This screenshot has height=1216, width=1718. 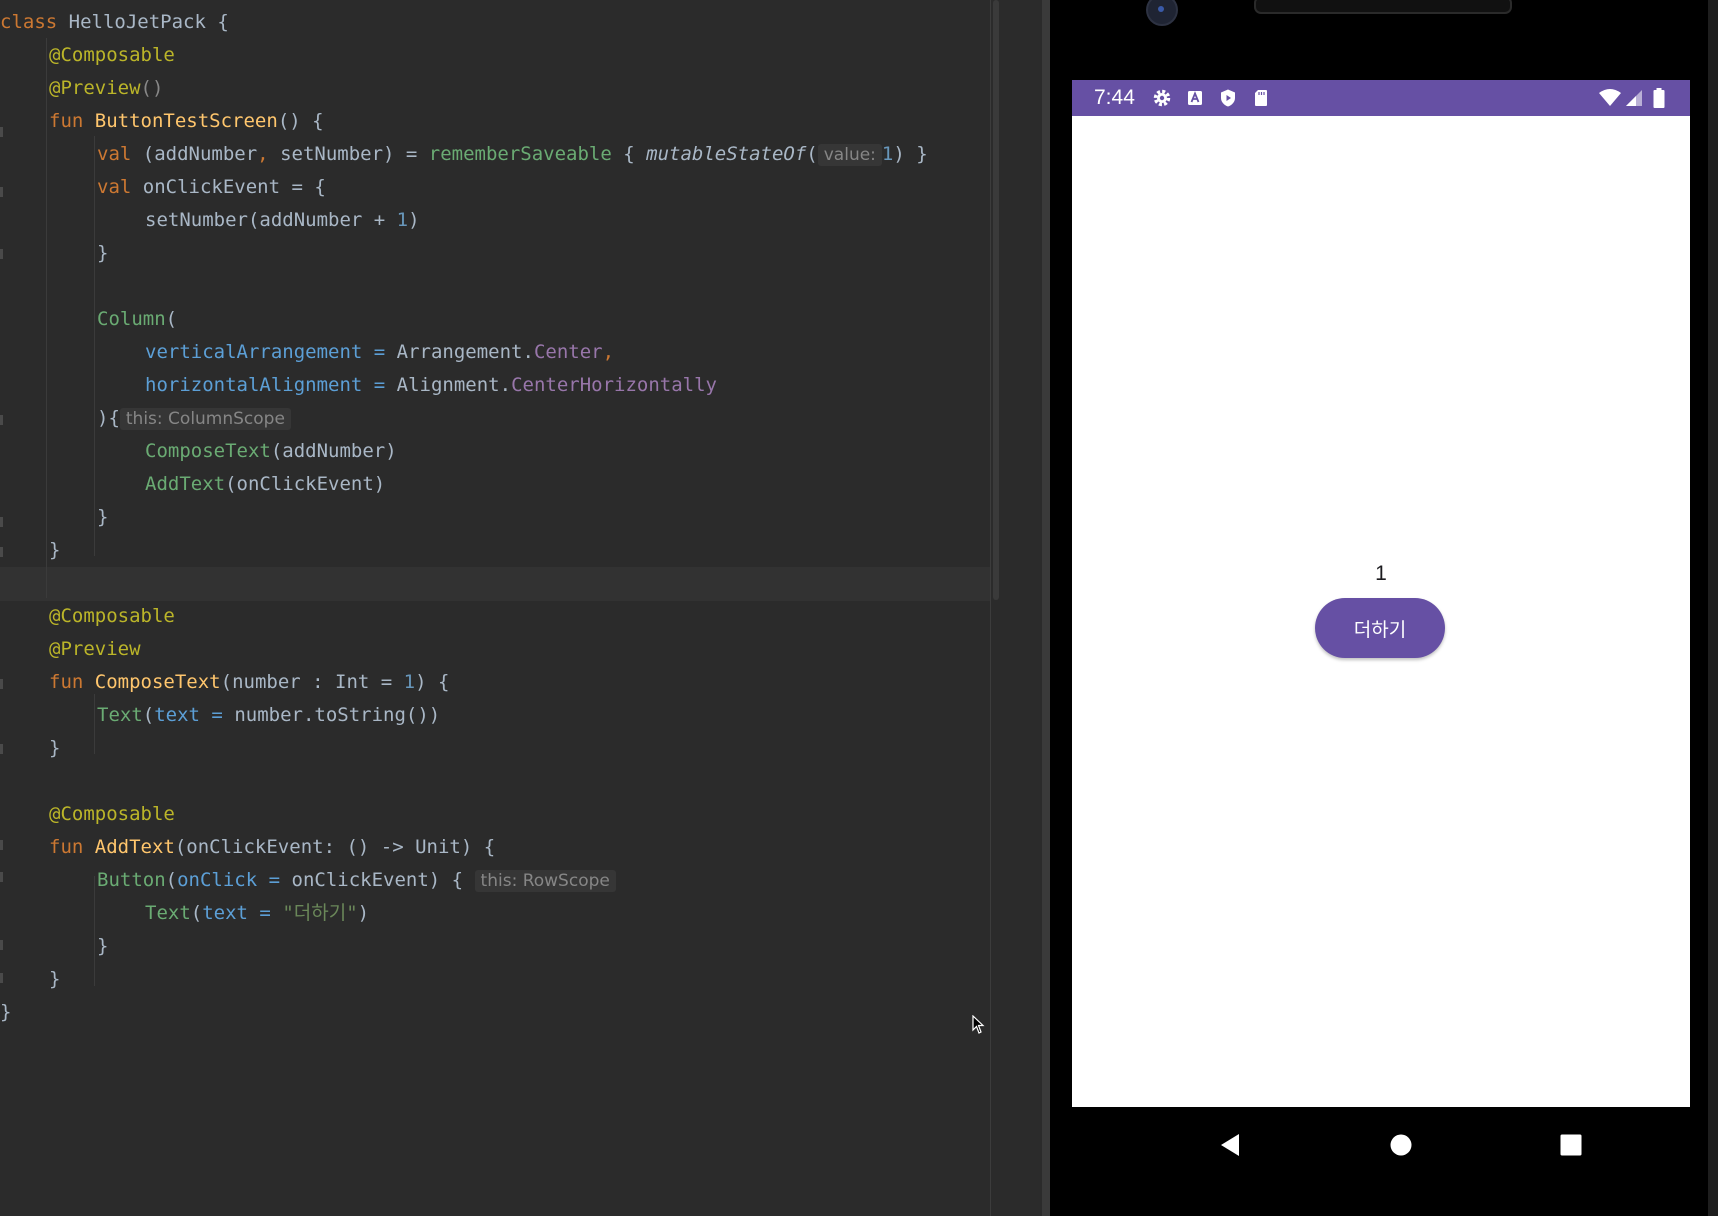 What do you see at coordinates (249, 682) in the screenshot?
I see `code-line: fun ComposeText(number : Int = 1) {` at bounding box center [249, 682].